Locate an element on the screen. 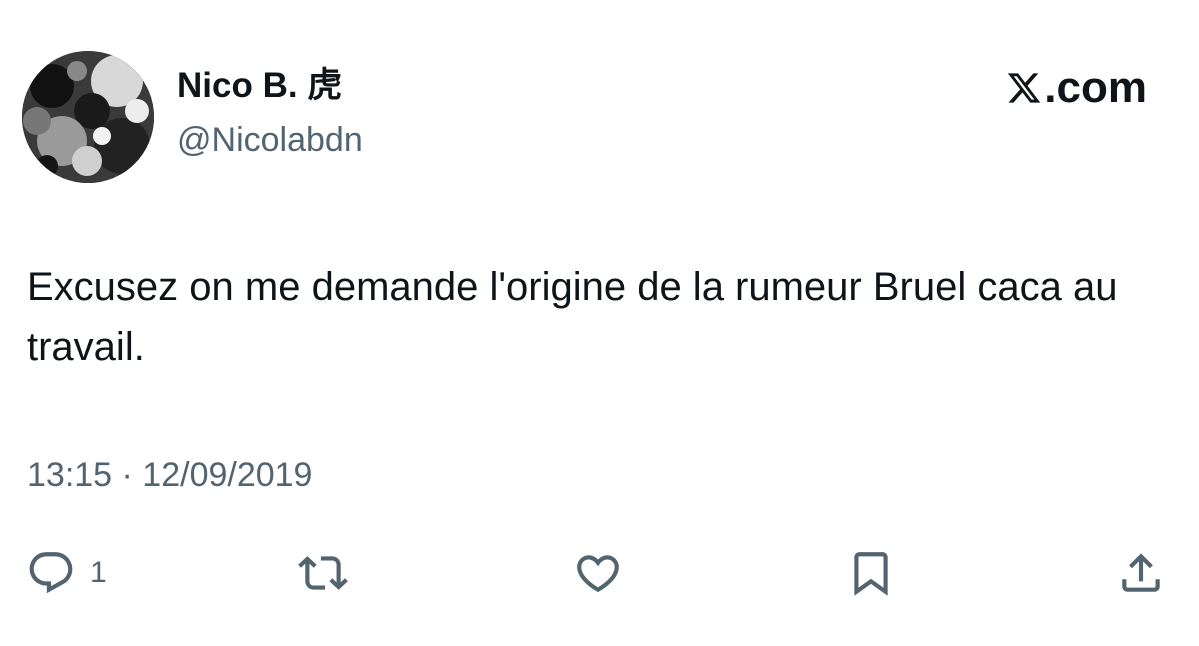  avatar is located at coordinates (88, 117).